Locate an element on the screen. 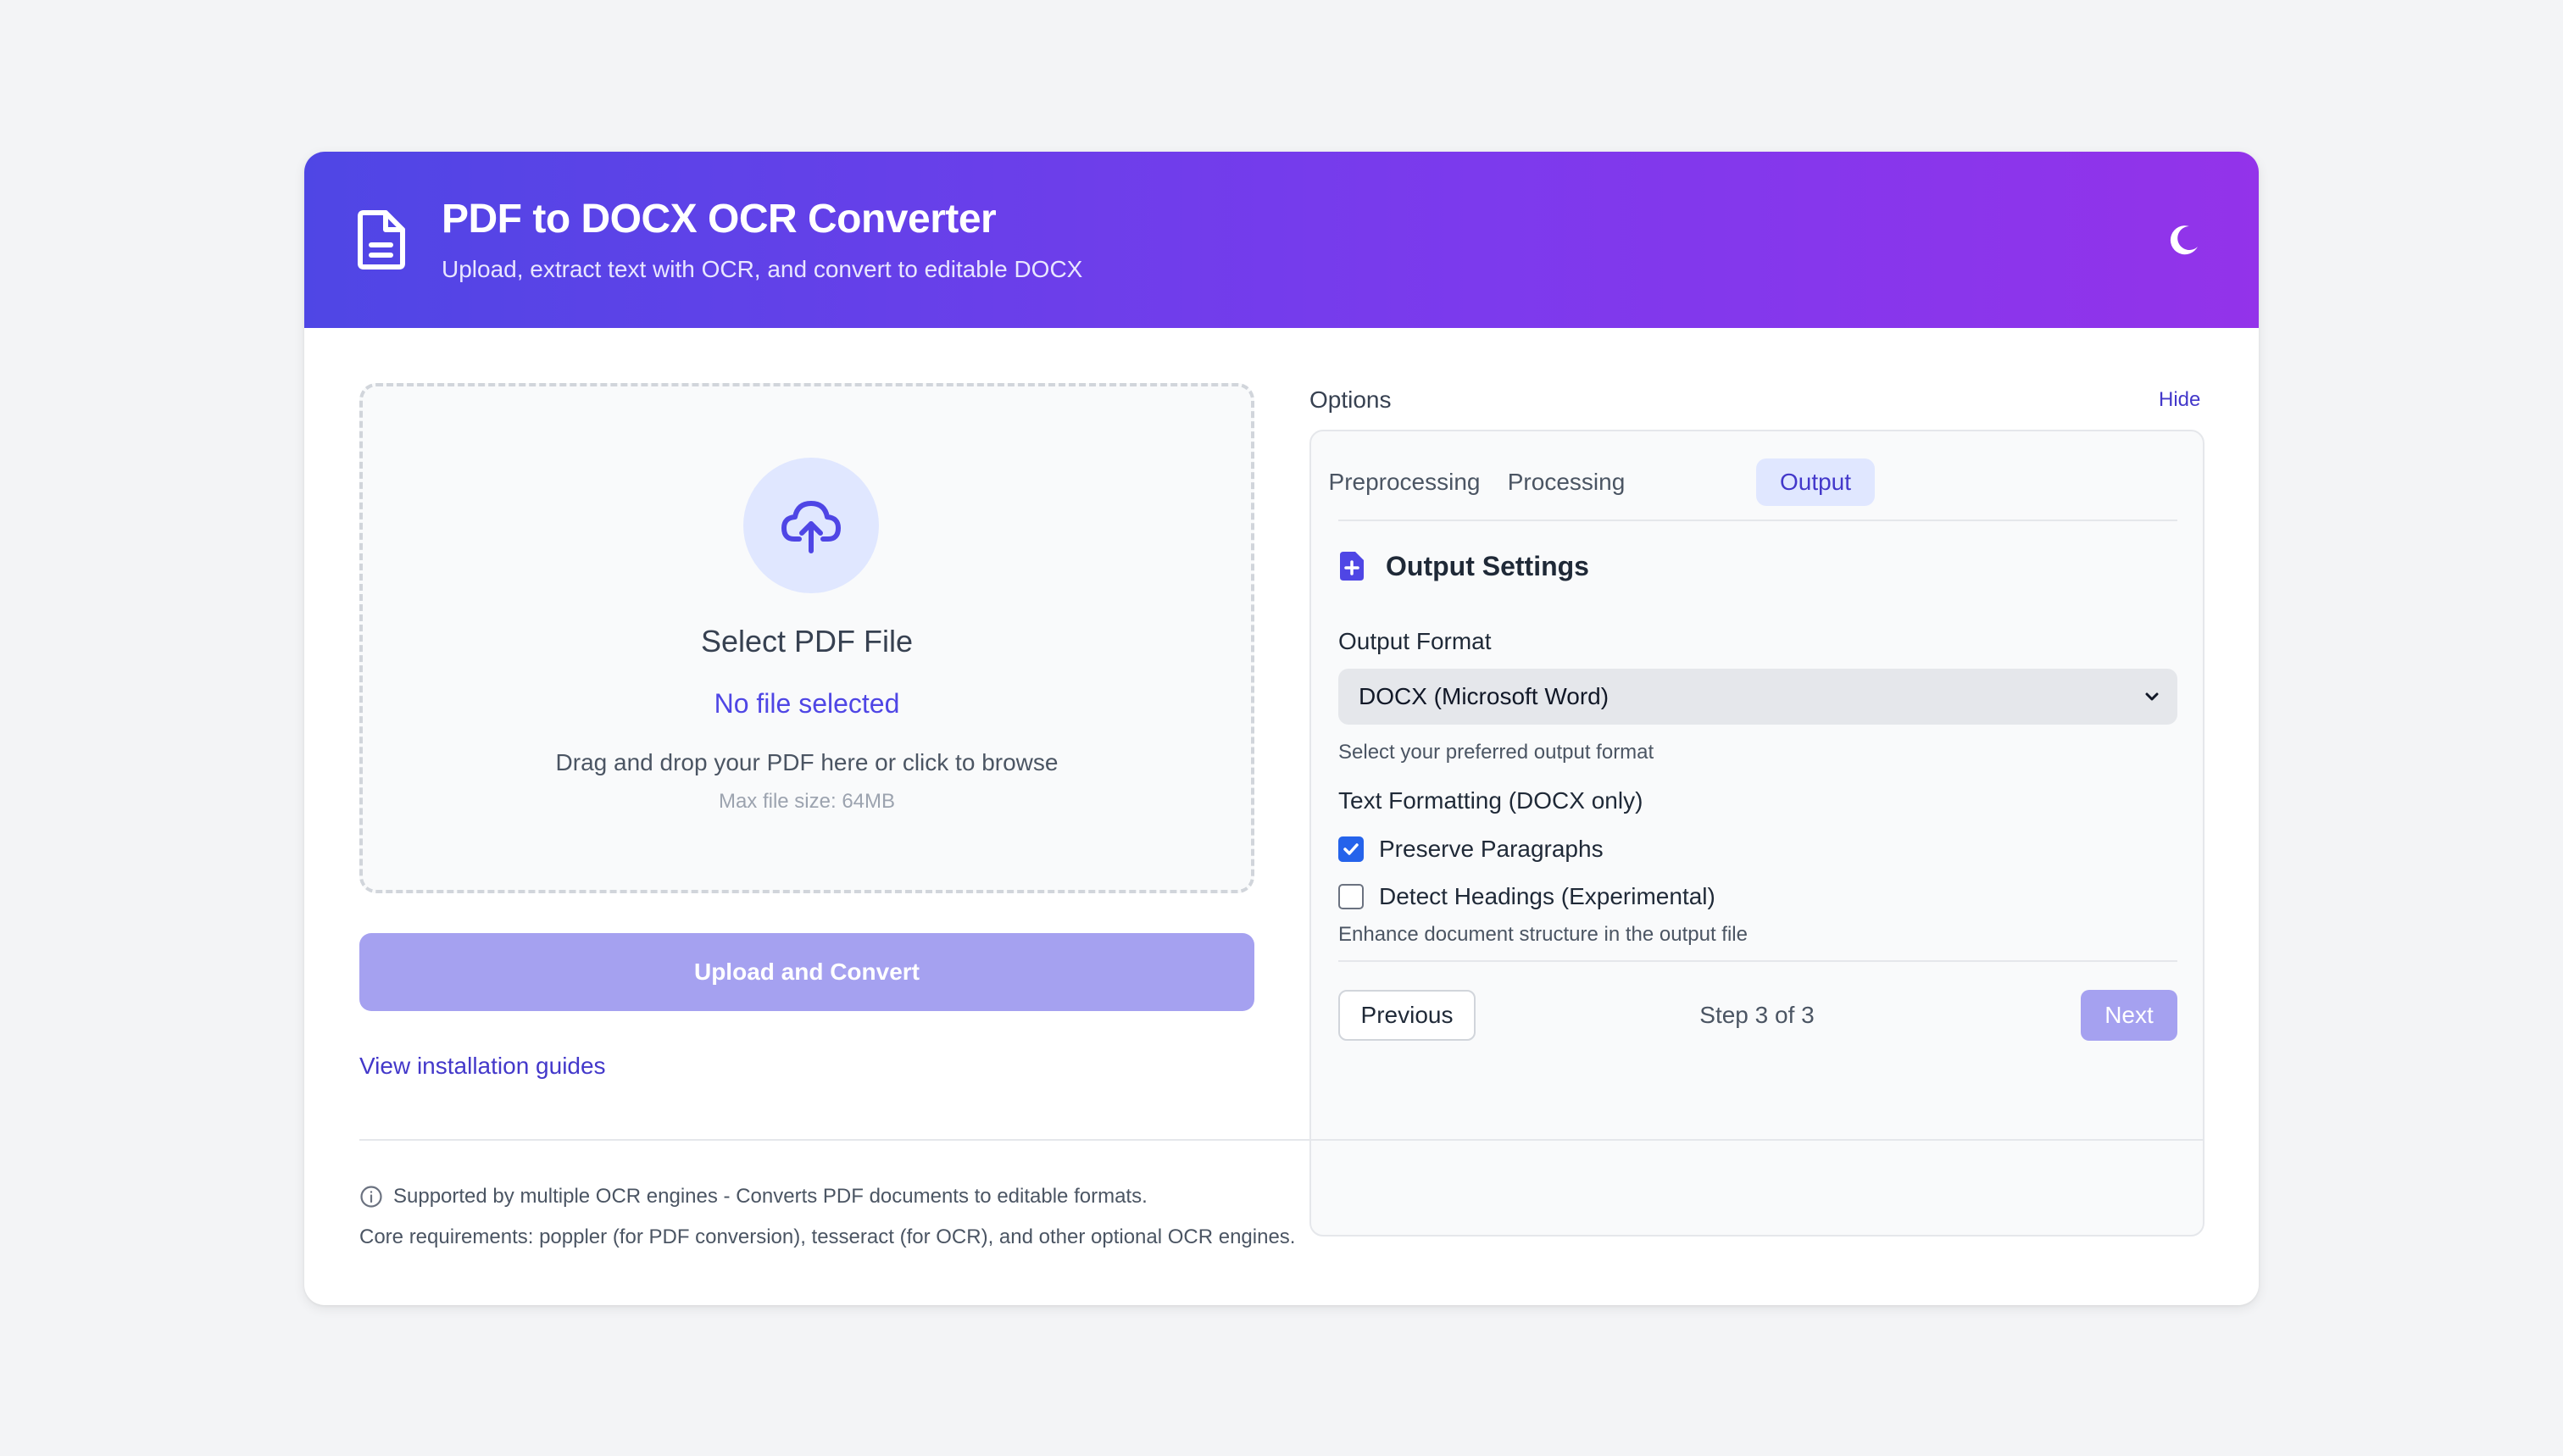 This screenshot has height=1456, width=2563. checkbox-checked is located at coordinates (1351, 849).